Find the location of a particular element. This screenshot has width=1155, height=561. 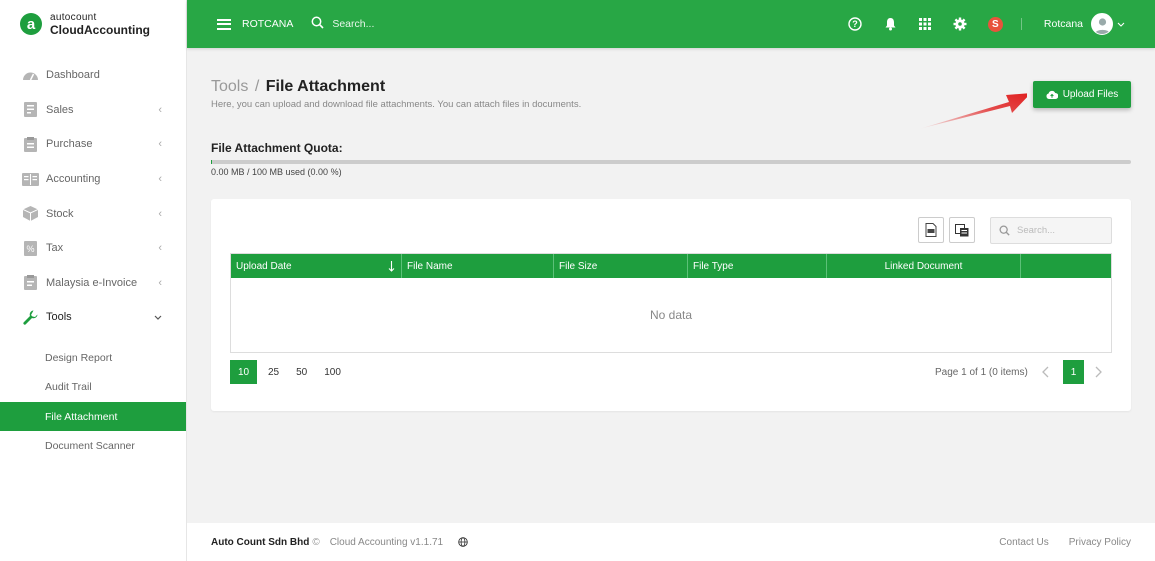

grid-search-input is located at coordinates (1062, 230).